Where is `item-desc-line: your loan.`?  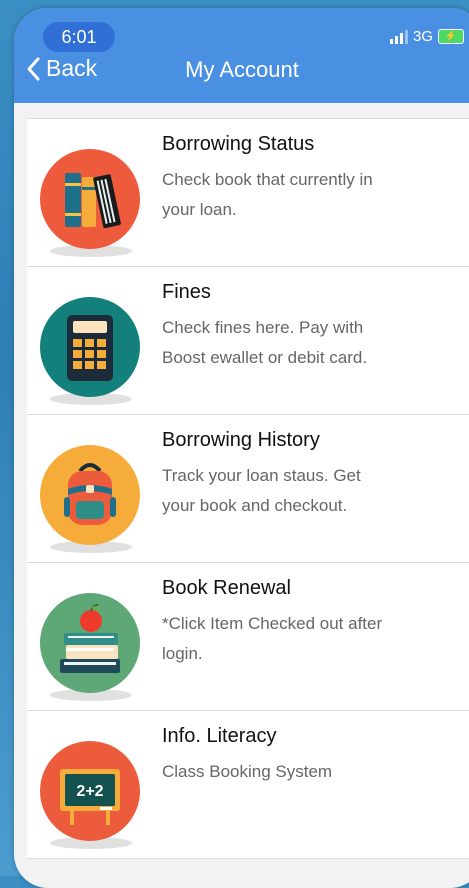 item-desc-line: your loan. is located at coordinates (199, 209).